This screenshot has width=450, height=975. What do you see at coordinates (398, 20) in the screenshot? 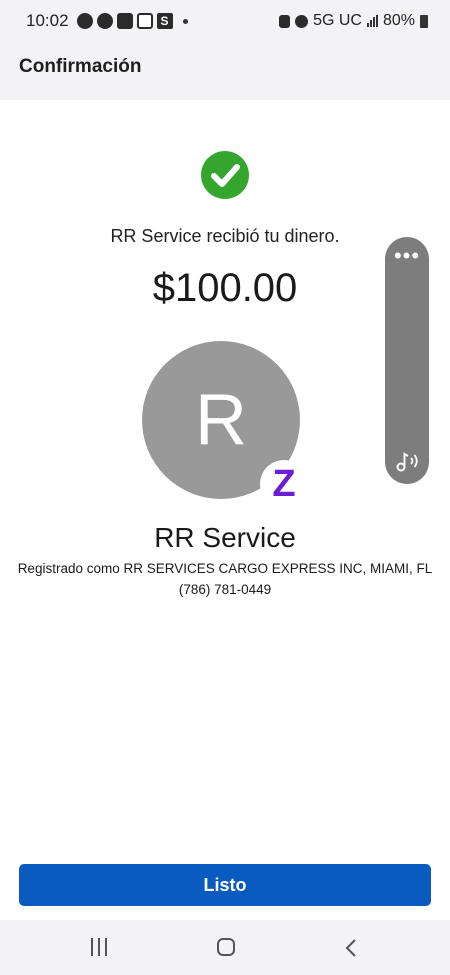
I see `battery-percent: 80%` at bounding box center [398, 20].